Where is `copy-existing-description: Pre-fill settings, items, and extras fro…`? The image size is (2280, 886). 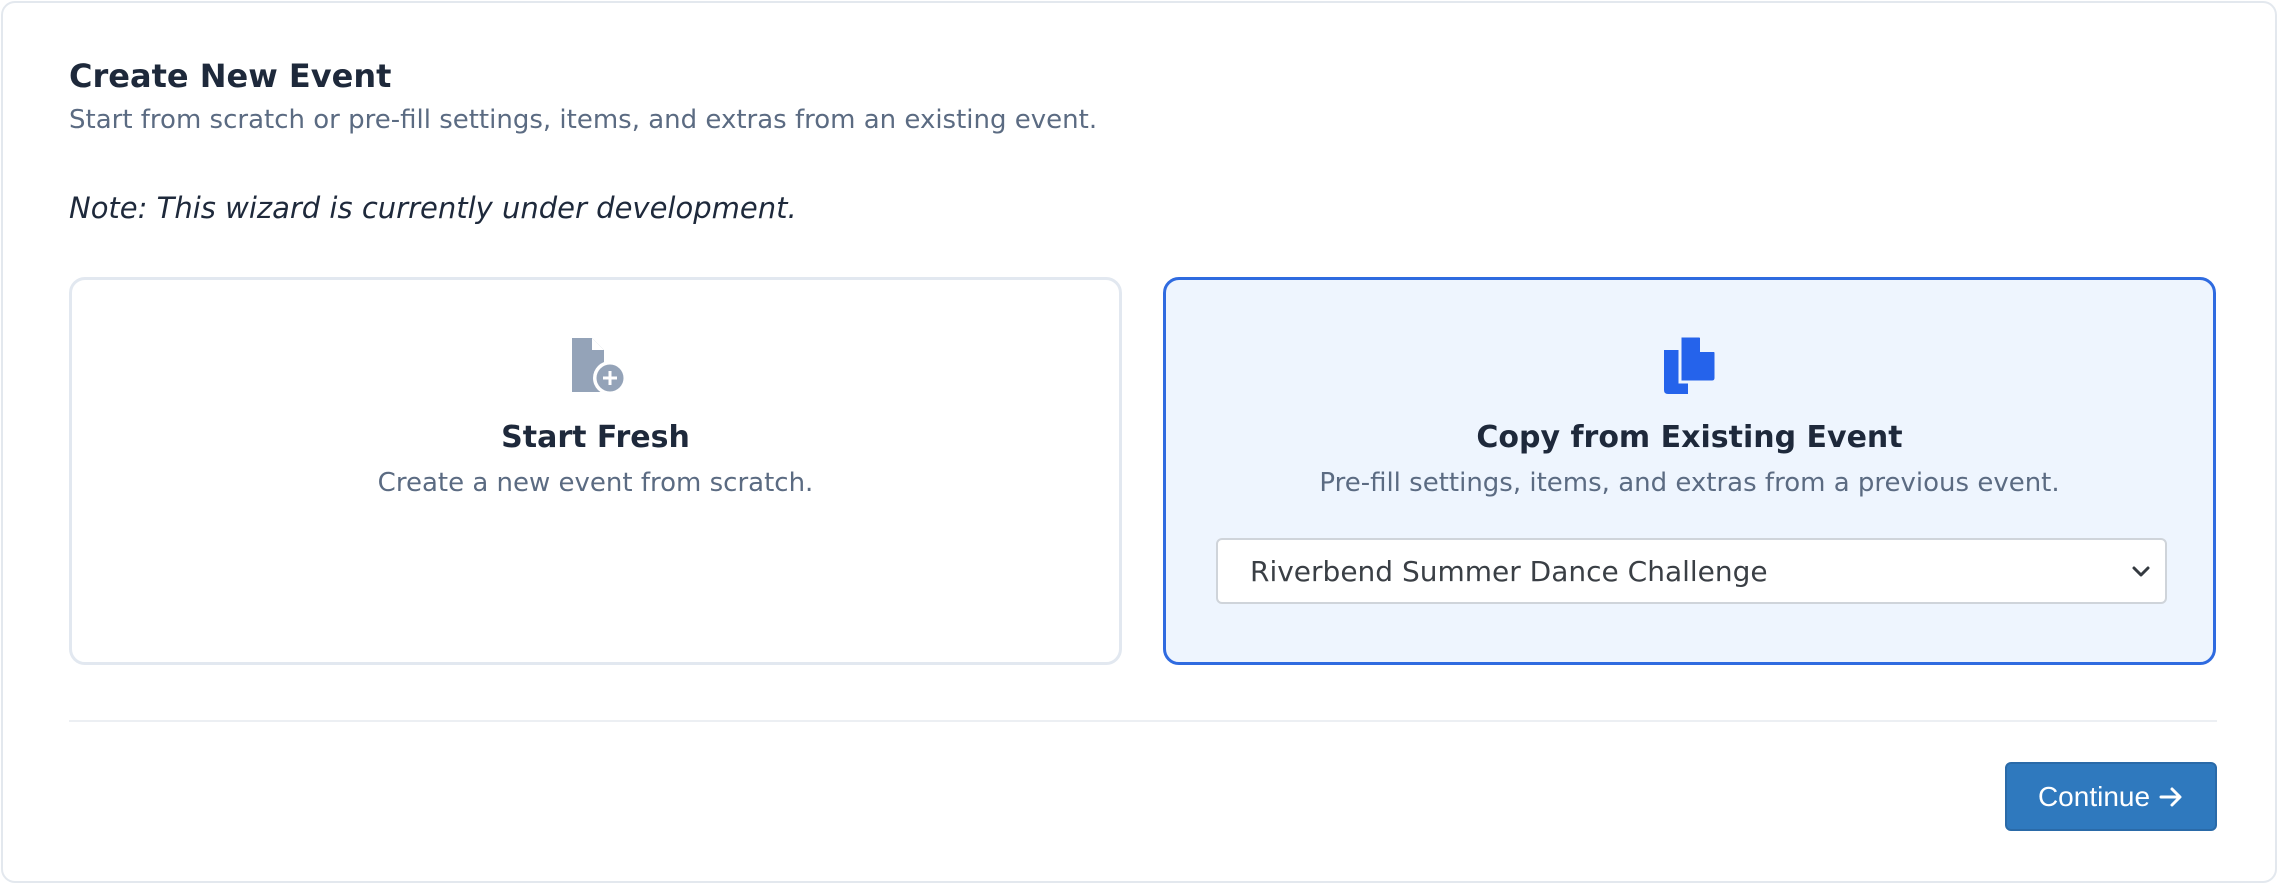 copy-existing-description: Pre-fill settings, items, and extras fro… is located at coordinates (1689, 483).